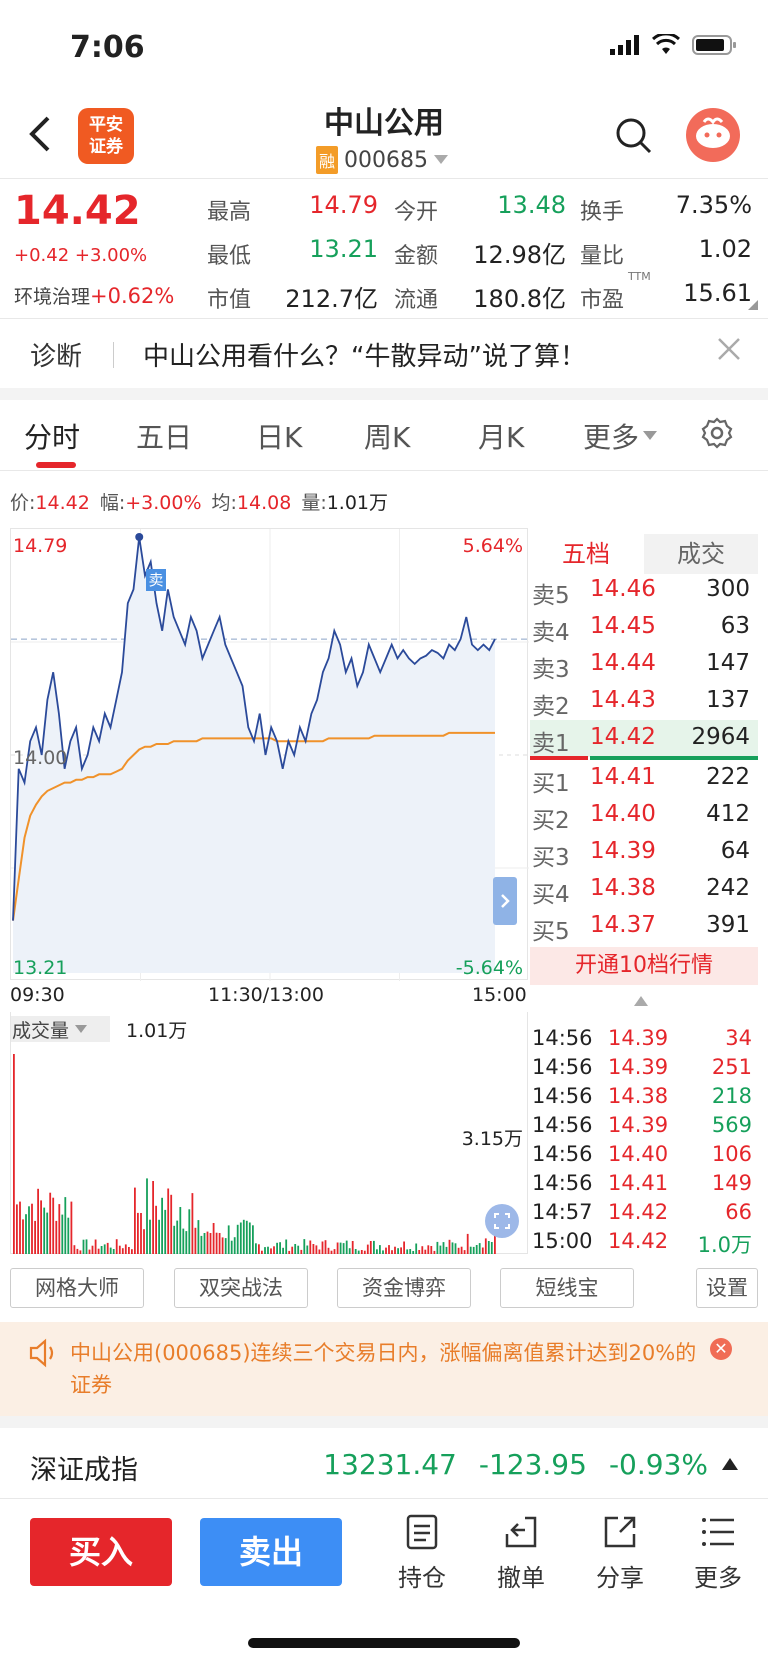 This screenshot has width=768, height=1663. I want to click on cancel-order-button: 撤单, so click(521, 1552).